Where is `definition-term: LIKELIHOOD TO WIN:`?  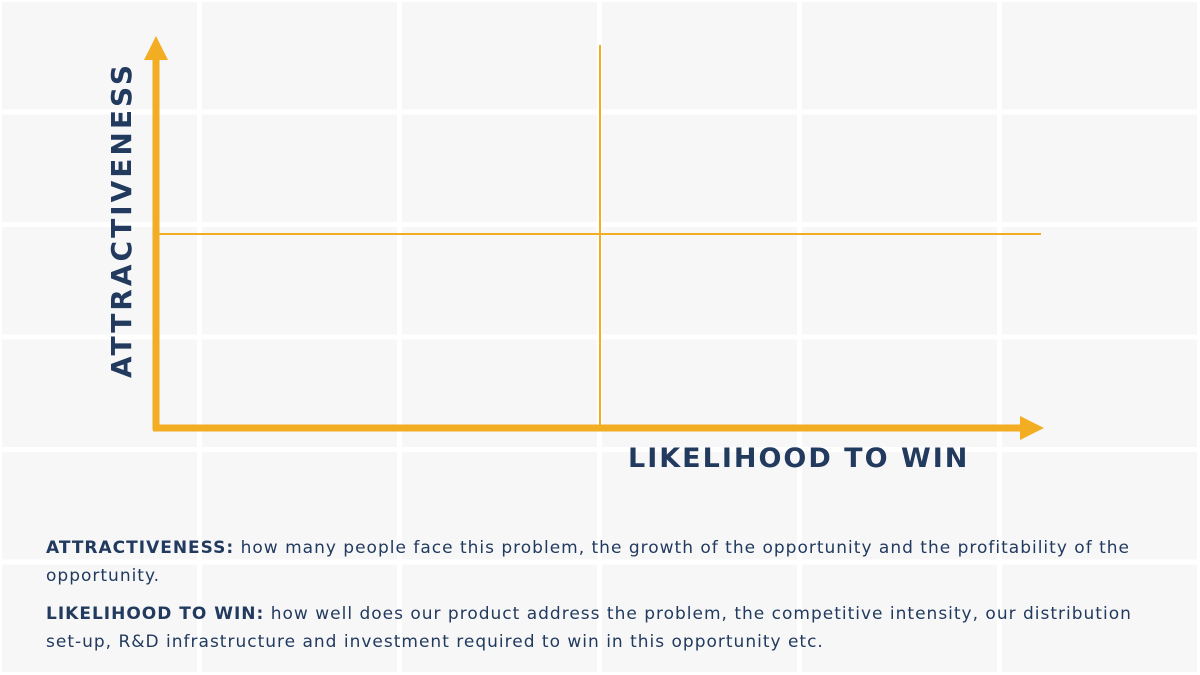 definition-term: LIKELIHOOD TO WIN: is located at coordinates (155, 614).